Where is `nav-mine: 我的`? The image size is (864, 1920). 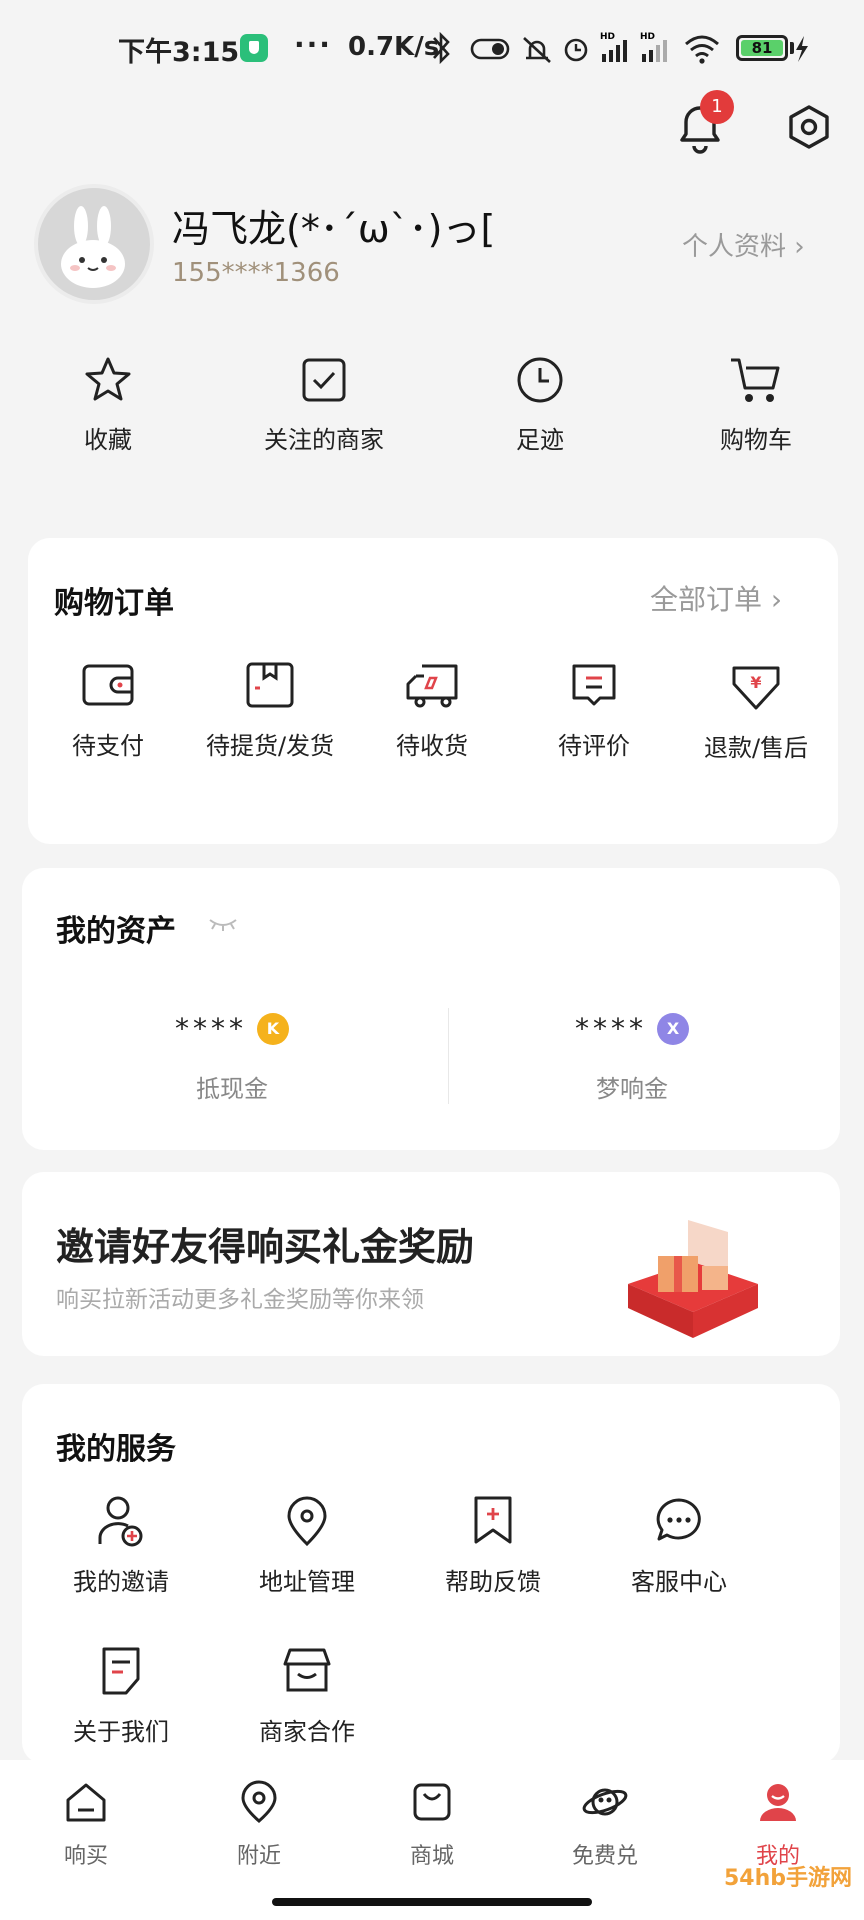 nav-mine: 我的 is located at coordinates (778, 1825).